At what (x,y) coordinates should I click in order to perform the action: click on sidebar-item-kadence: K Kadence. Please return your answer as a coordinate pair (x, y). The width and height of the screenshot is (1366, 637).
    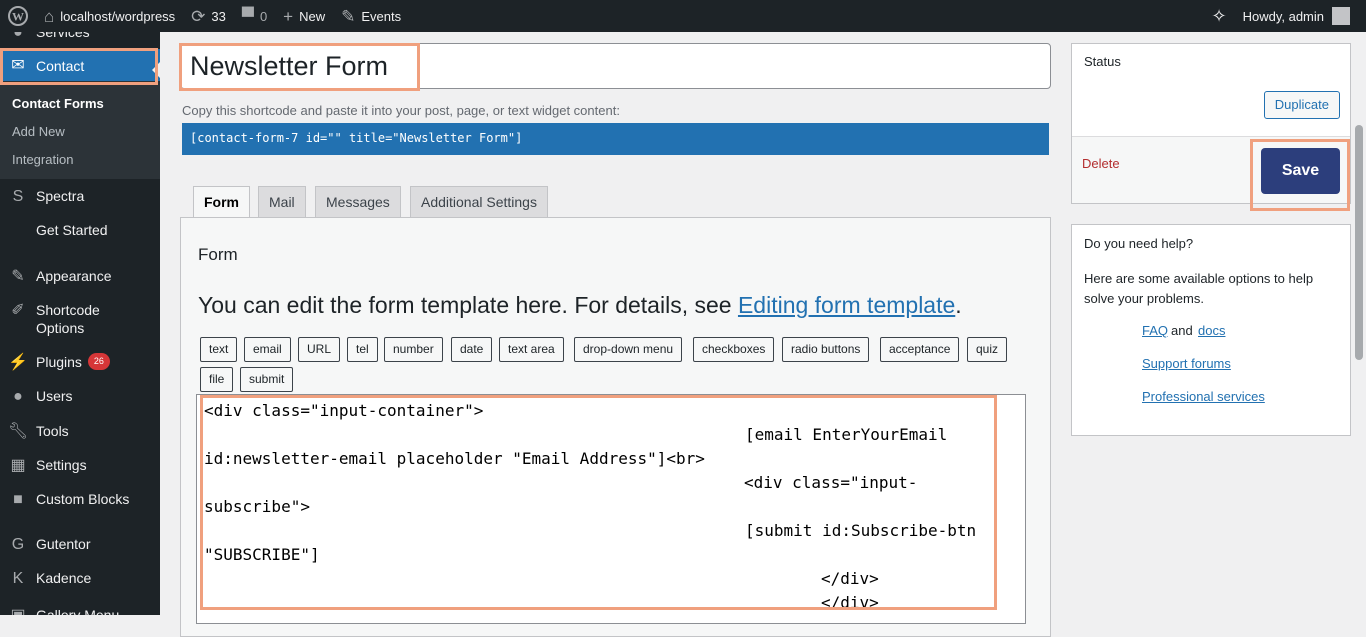
    Looking at the image, I should click on (80, 579).